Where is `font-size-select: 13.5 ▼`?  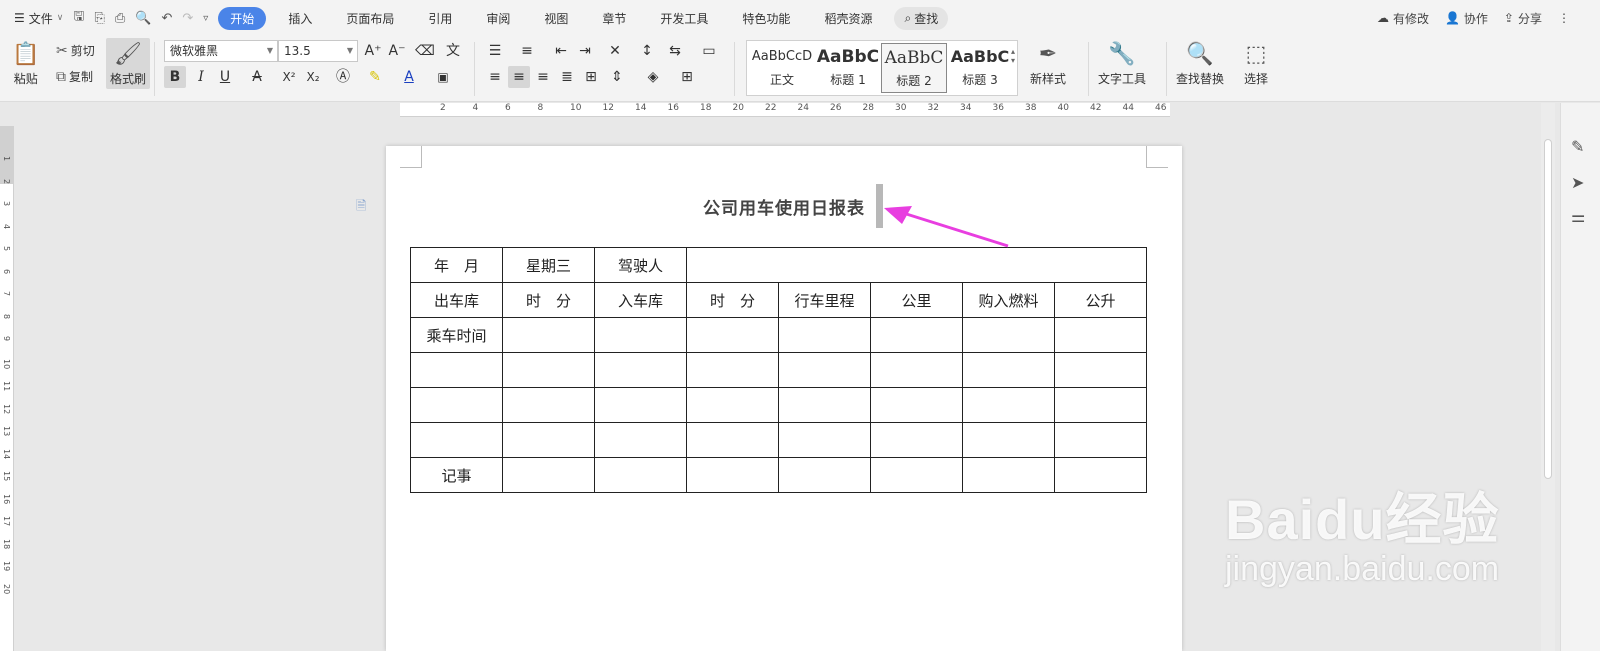 font-size-select: 13.5 ▼ is located at coordinates (318, 51).